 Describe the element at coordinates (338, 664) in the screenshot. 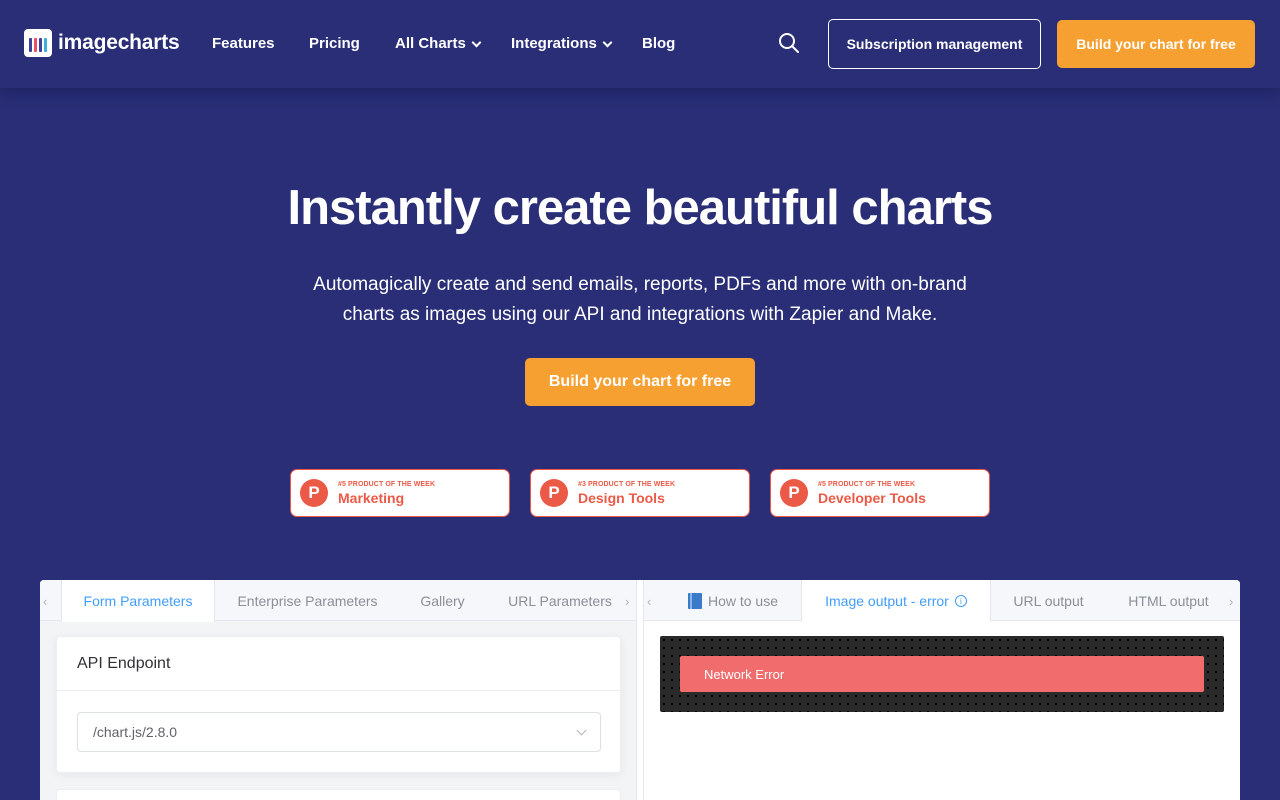

I see `card-title: API Endpoint` at that location.